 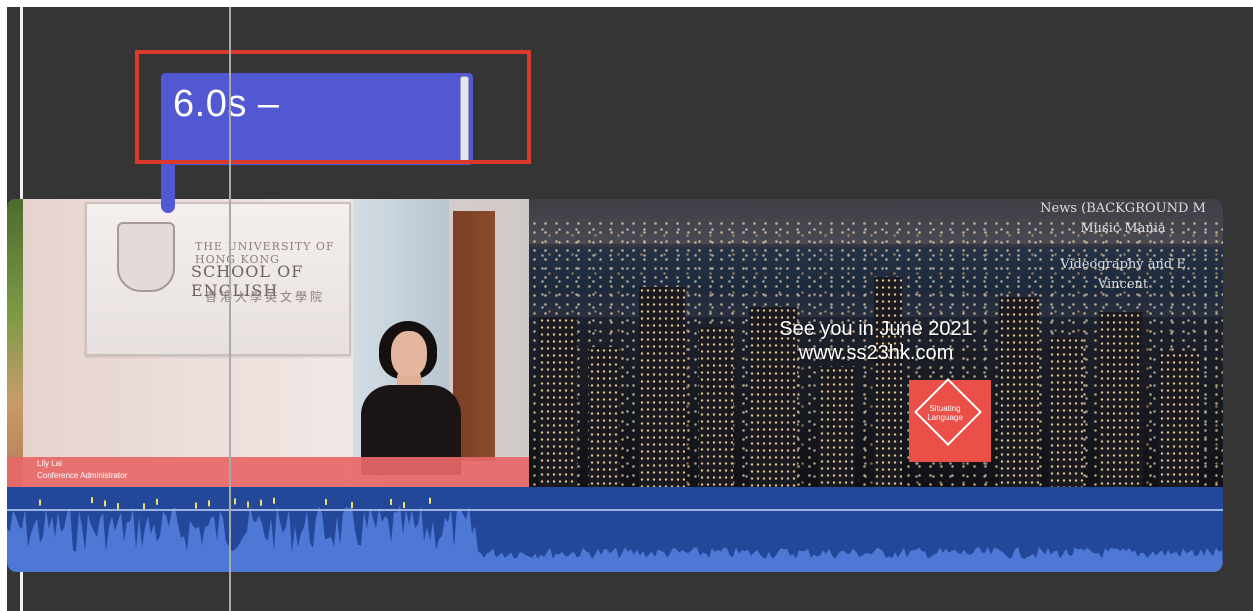 I want to click on audio-volume-line, so click(x=615, y=510).